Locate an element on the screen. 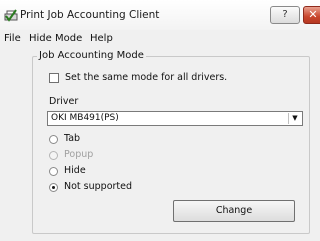 This screenshot has height=241, width=320. radio-popup-label: Popup is located at coordinates (79, 154).